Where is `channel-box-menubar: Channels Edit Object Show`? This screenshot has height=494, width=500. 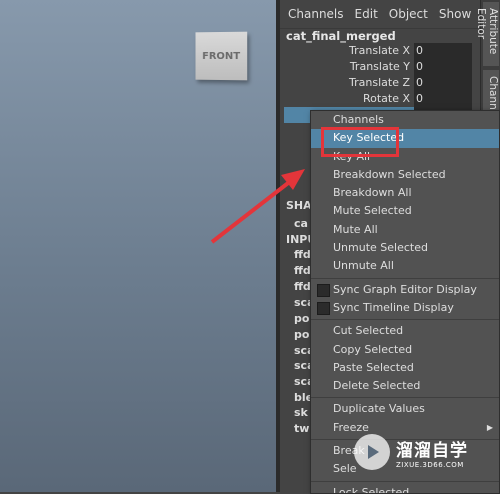 channel-box-menubar: Channels Edit Object Show is located at coordinates (380, 14).